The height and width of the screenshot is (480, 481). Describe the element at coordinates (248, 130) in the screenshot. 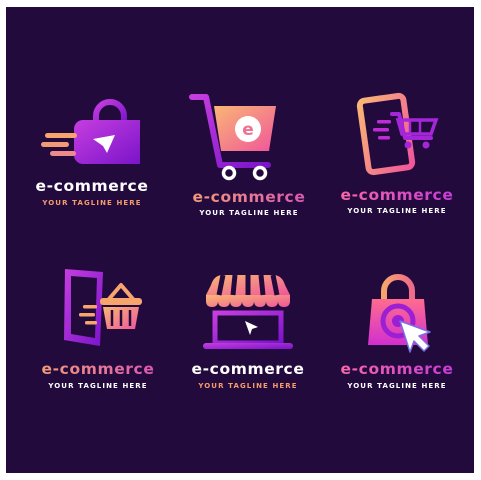

I see `svg-text: e` at that location.